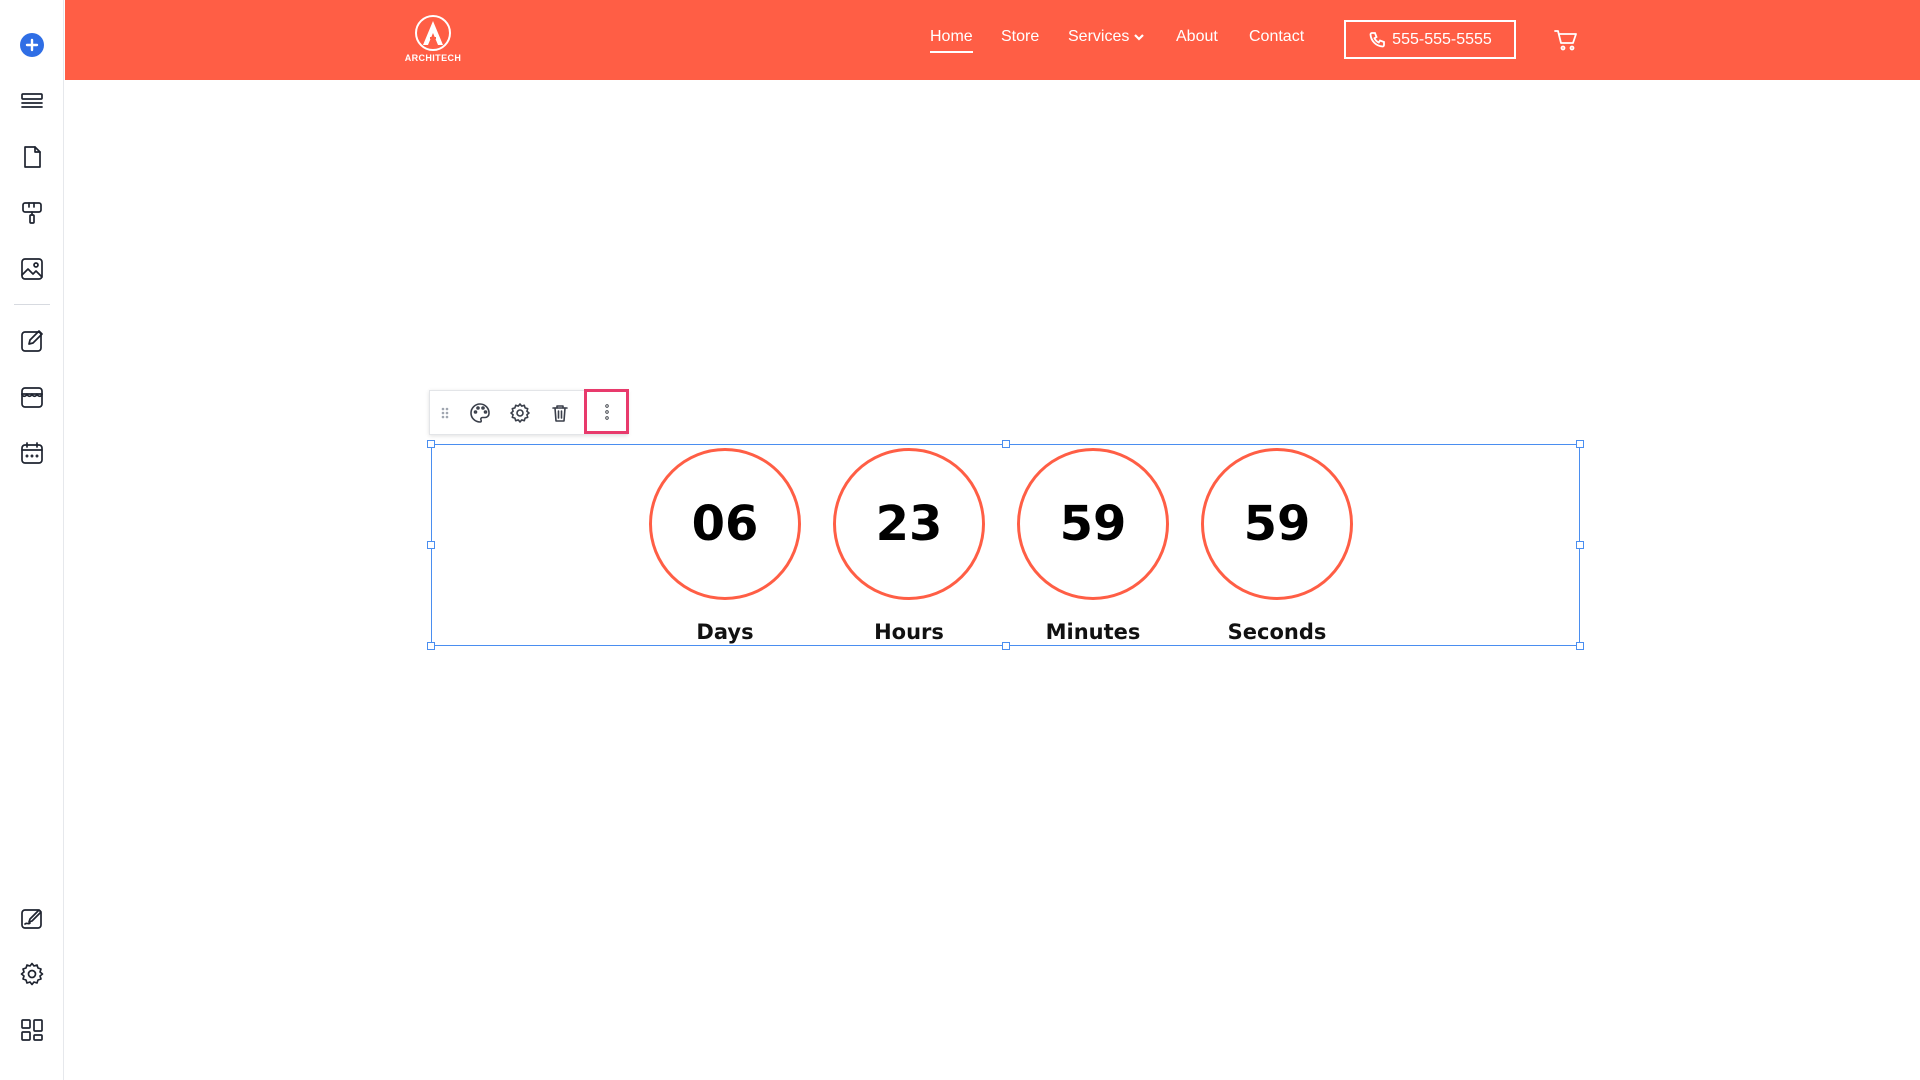  I want to click on countdown-hours-label: Hours, so click(909, 632).